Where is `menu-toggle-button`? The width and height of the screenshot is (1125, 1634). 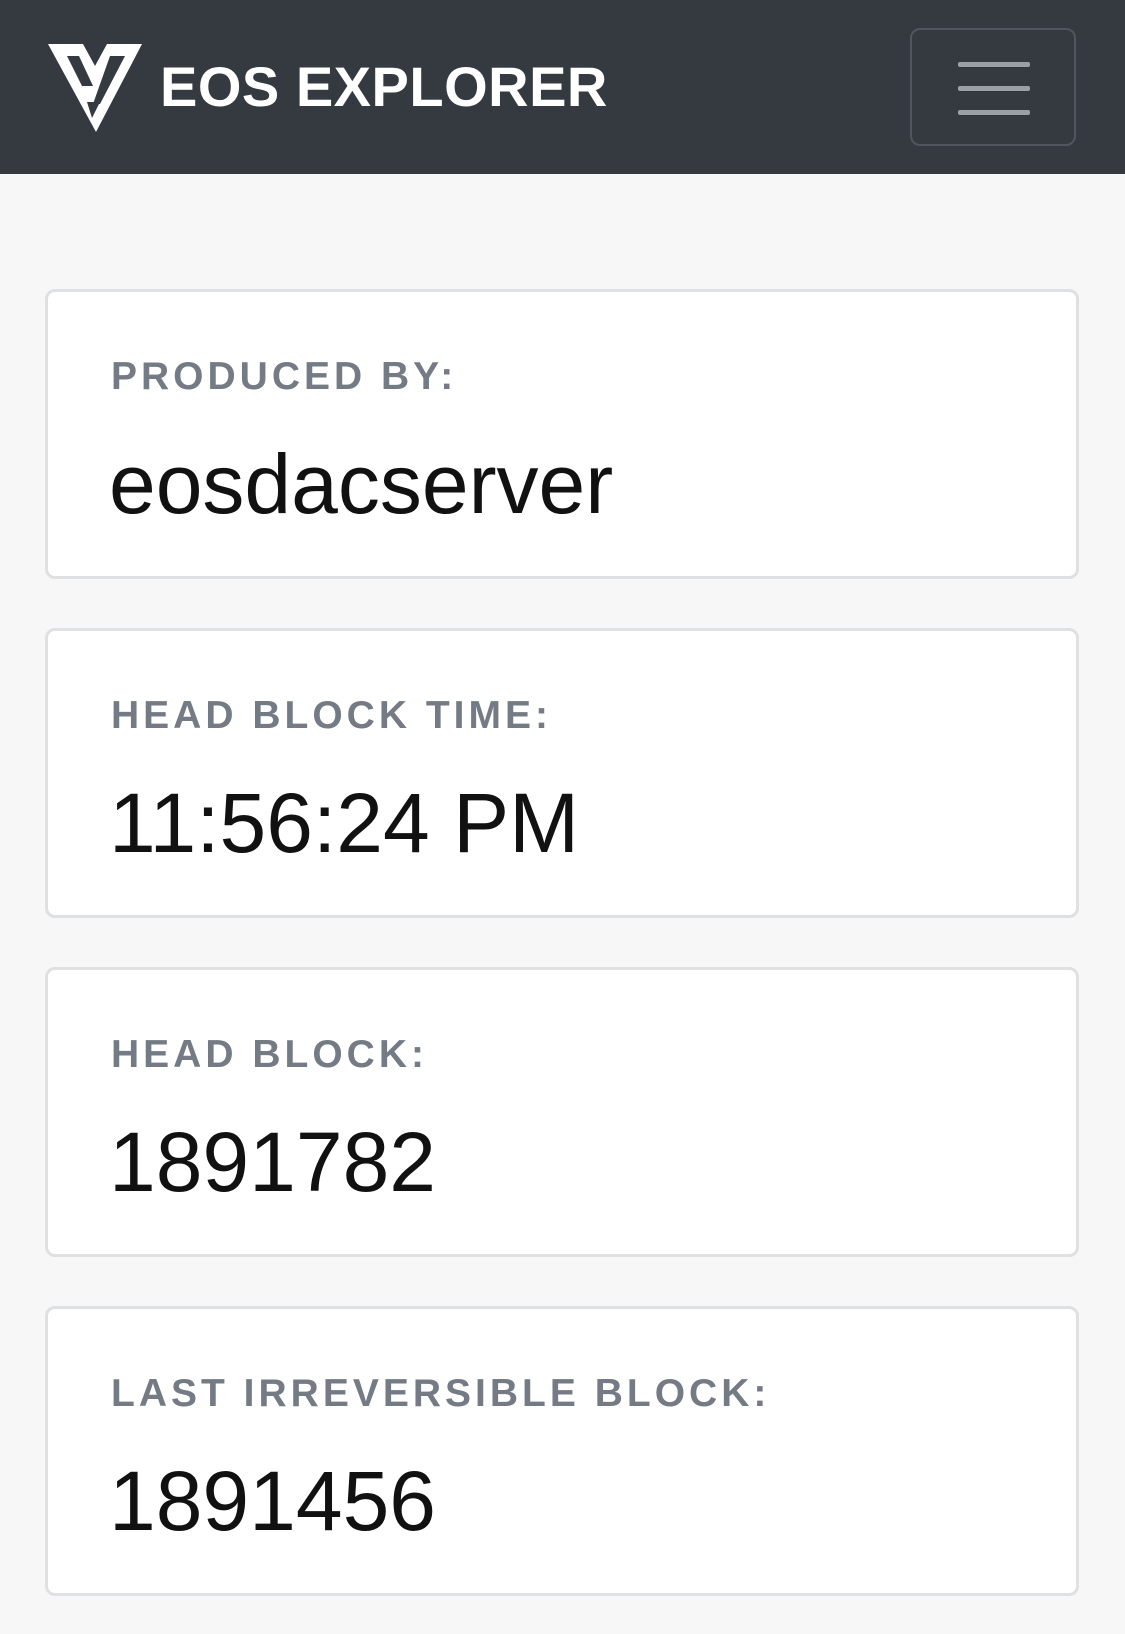
menu-toggle-button is located at coordinates (993, 87).